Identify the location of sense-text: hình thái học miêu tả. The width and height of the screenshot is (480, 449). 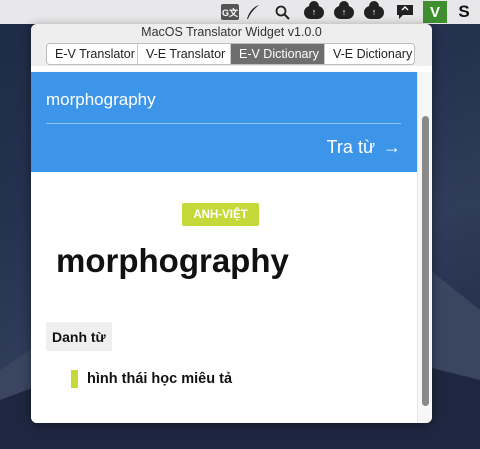
(160, 379).